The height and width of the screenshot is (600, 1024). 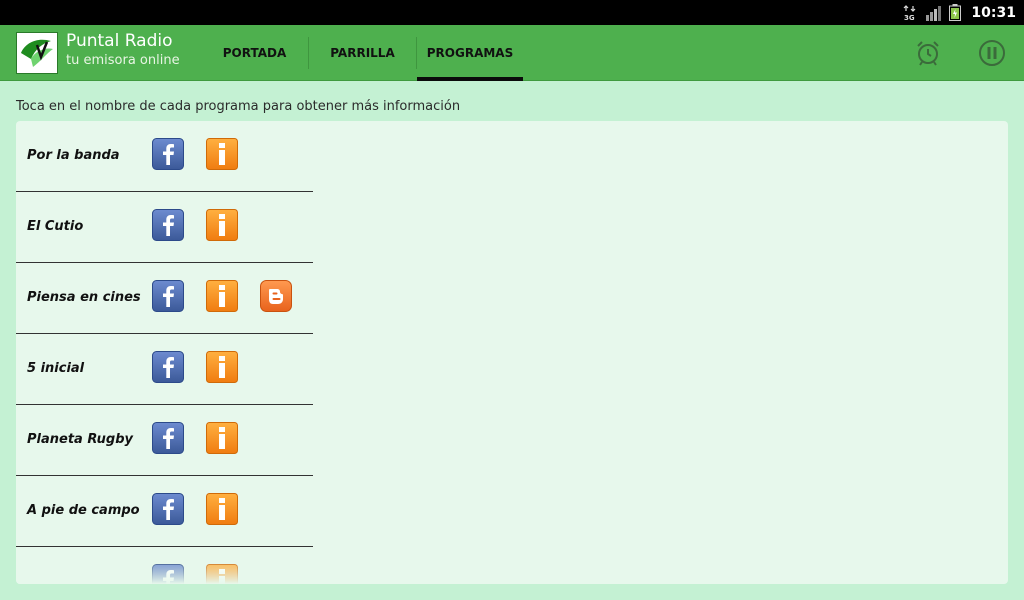 I want to click on program-row: Planeta Rugby, so click(x=164, y=440).